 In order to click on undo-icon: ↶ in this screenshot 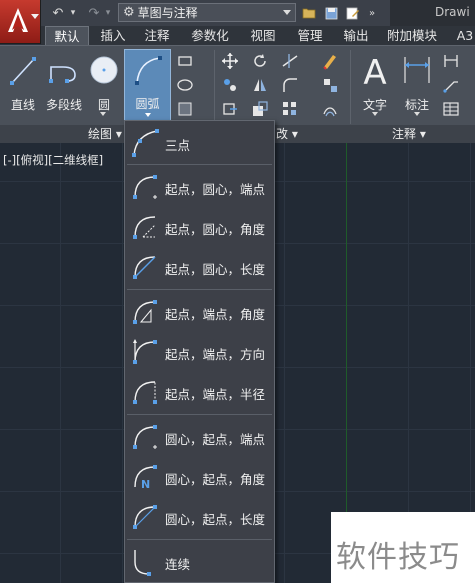, I will do `click(58, 13)`.